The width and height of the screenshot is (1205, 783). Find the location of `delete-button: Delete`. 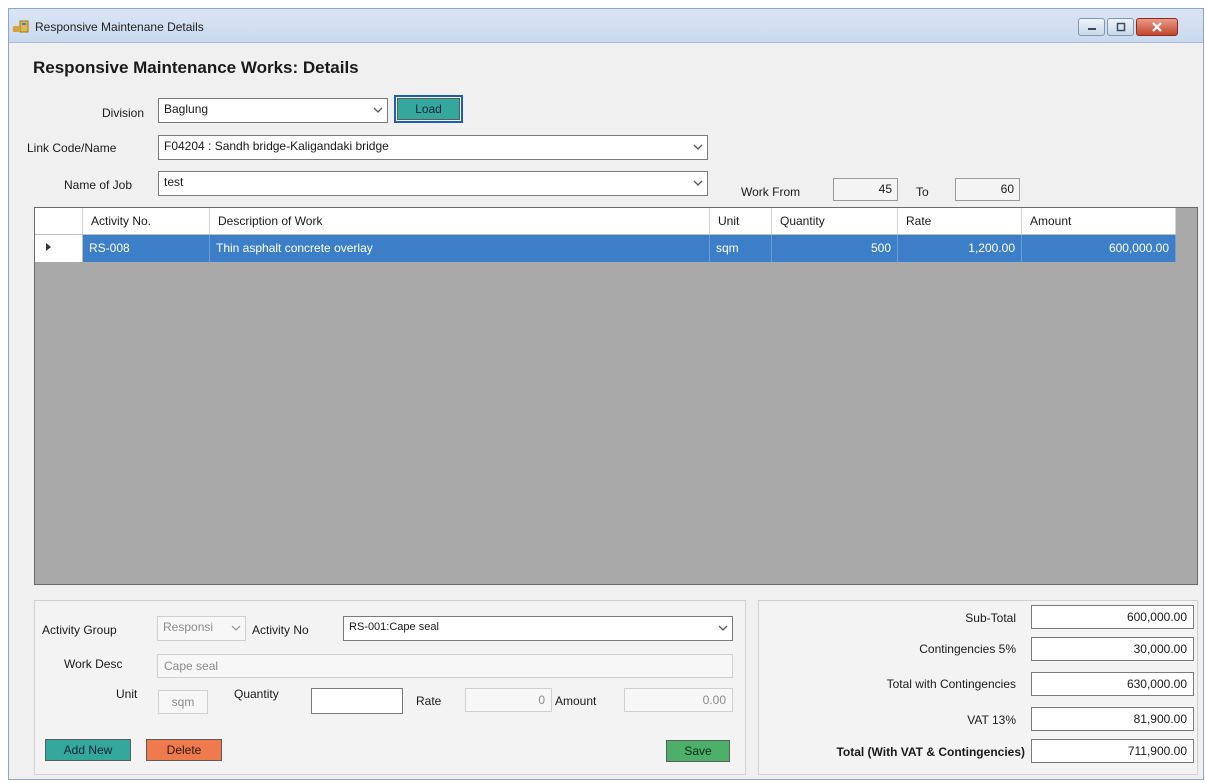

delete-button: Delete is located at coordinates (184, 750).